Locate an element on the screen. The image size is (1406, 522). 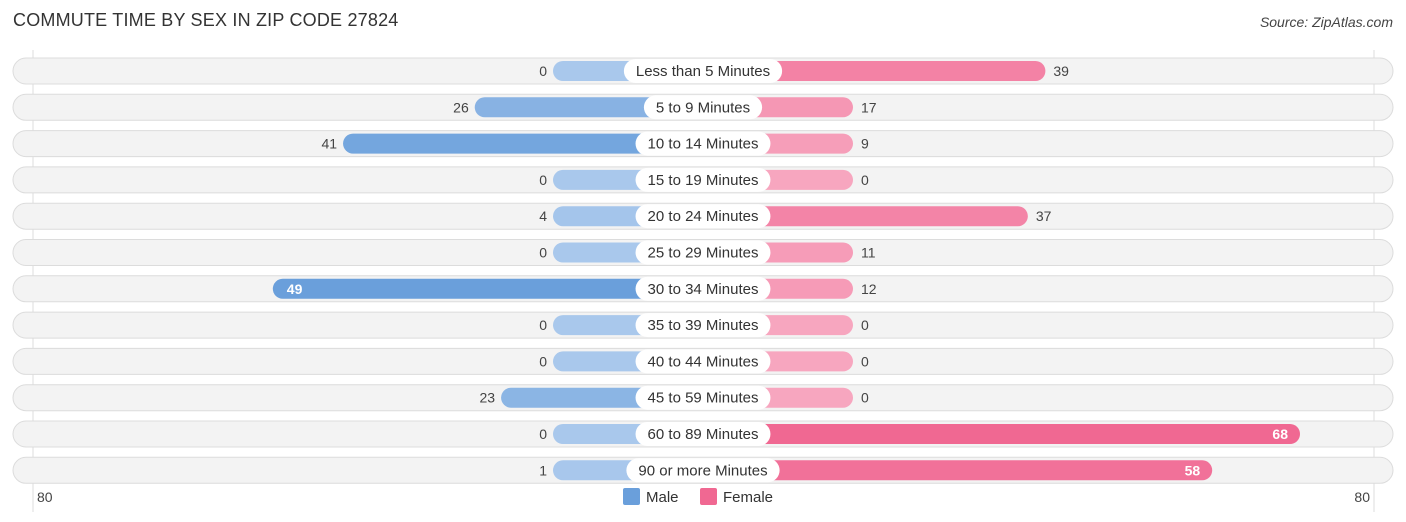
category-label: Less than 5 Minutes is located at coordinates (703, 71).